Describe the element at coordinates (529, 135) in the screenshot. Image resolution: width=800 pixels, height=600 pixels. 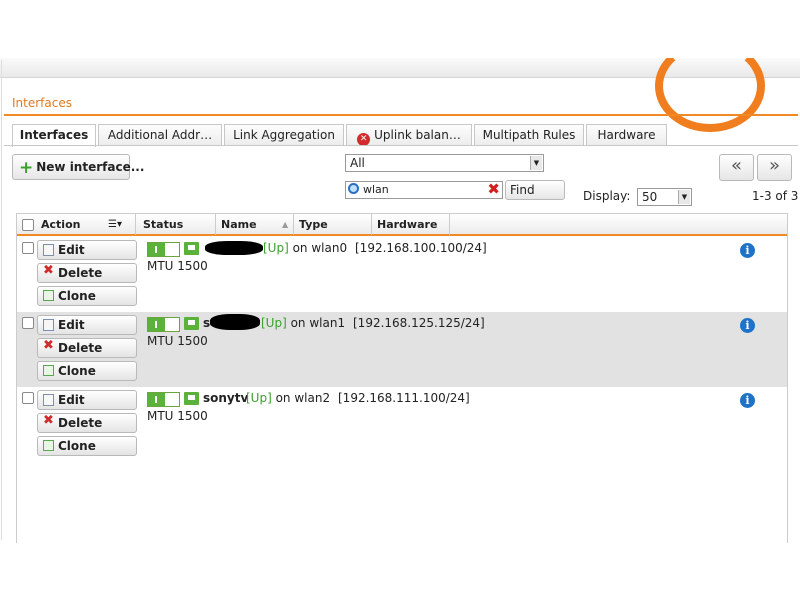
I see `tab-multipath-rules: Multipath Rules` at that location.